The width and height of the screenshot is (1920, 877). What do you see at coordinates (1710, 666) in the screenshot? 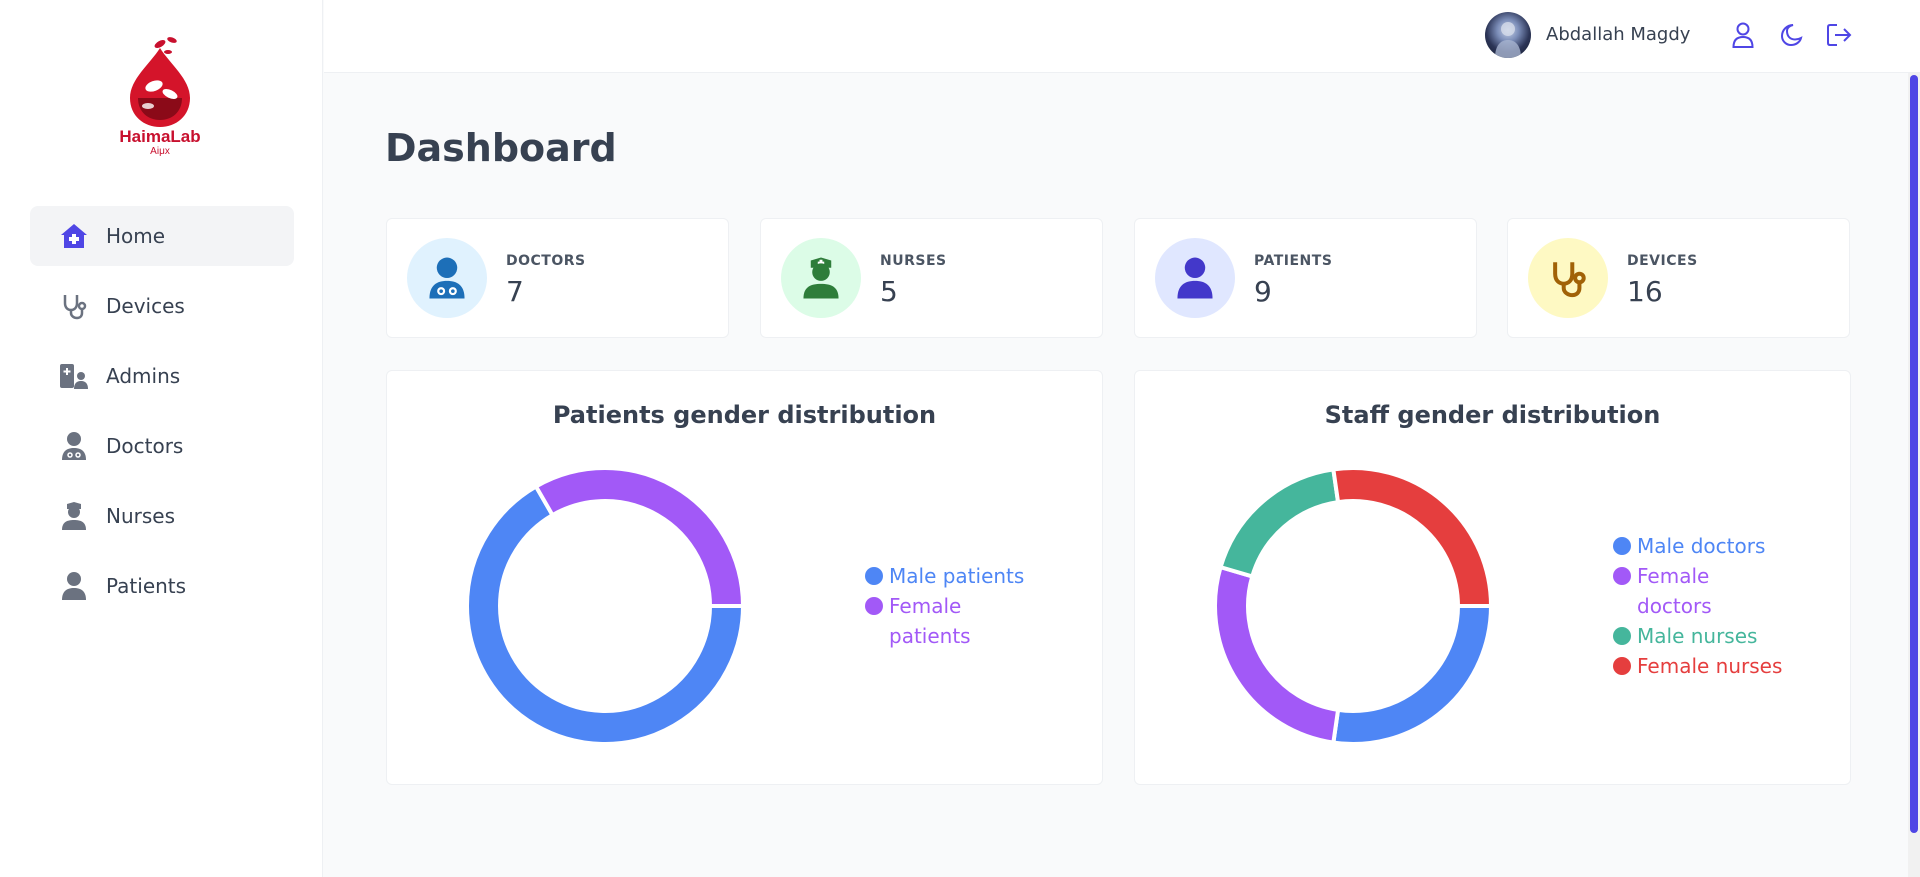
I see `legend-label: Female nurses` at bounding box center [1710, 666].